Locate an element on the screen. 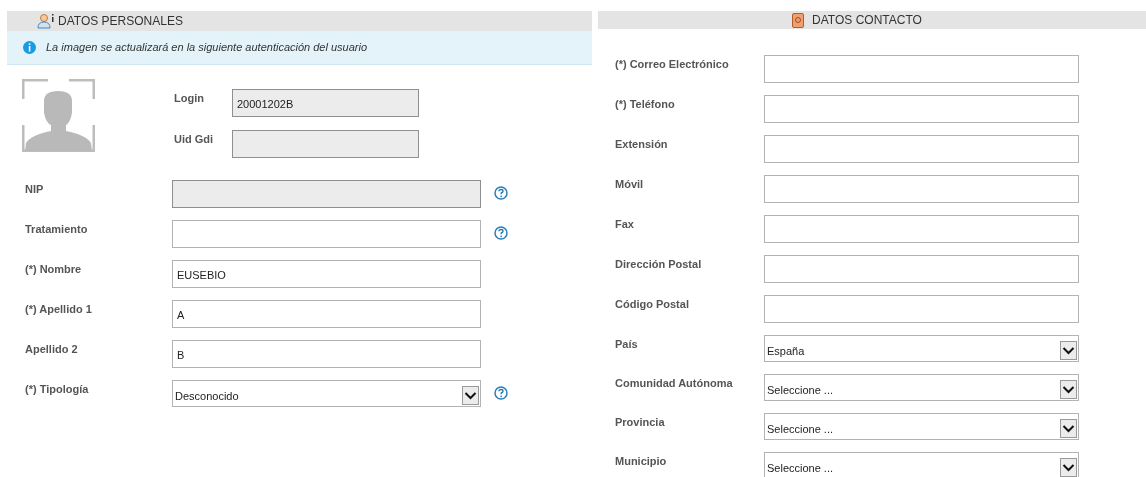 Image resolution: width=1146 pixels, height=477 pixels. field-label: NIP is located at coordinates (35, 189).